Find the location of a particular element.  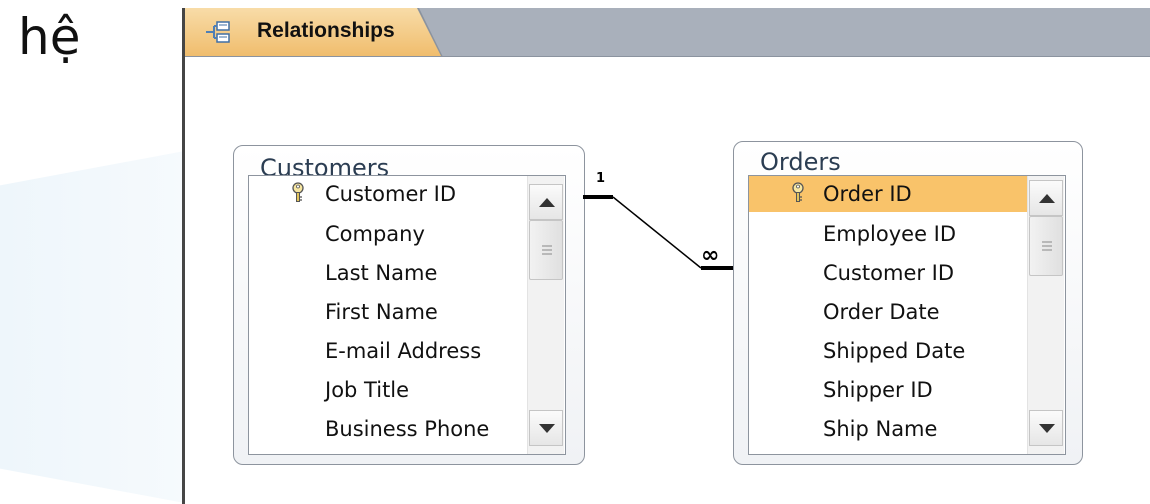

relationships-icon is located at coordinates (218, 32).